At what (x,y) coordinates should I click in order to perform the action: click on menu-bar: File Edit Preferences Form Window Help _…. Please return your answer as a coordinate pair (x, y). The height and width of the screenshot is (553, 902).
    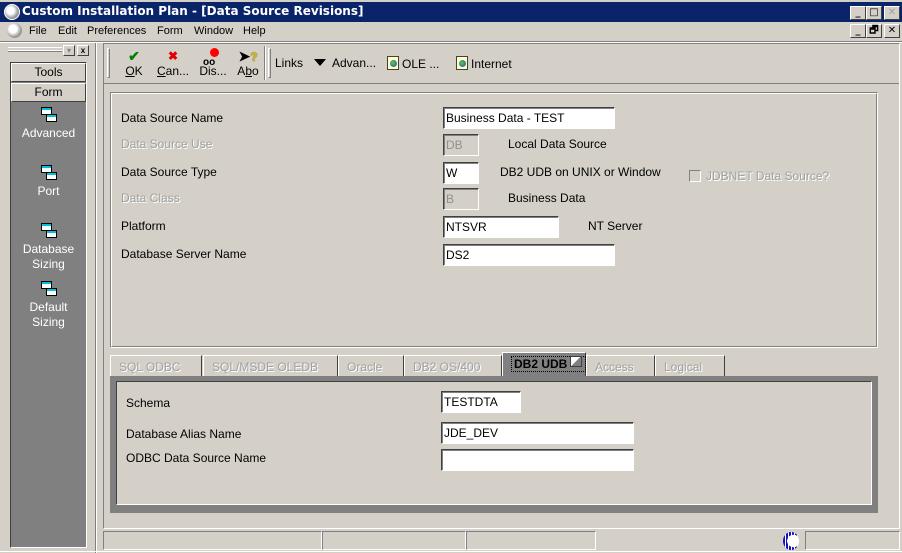
    Looking at the image, I should click on (451, 31).